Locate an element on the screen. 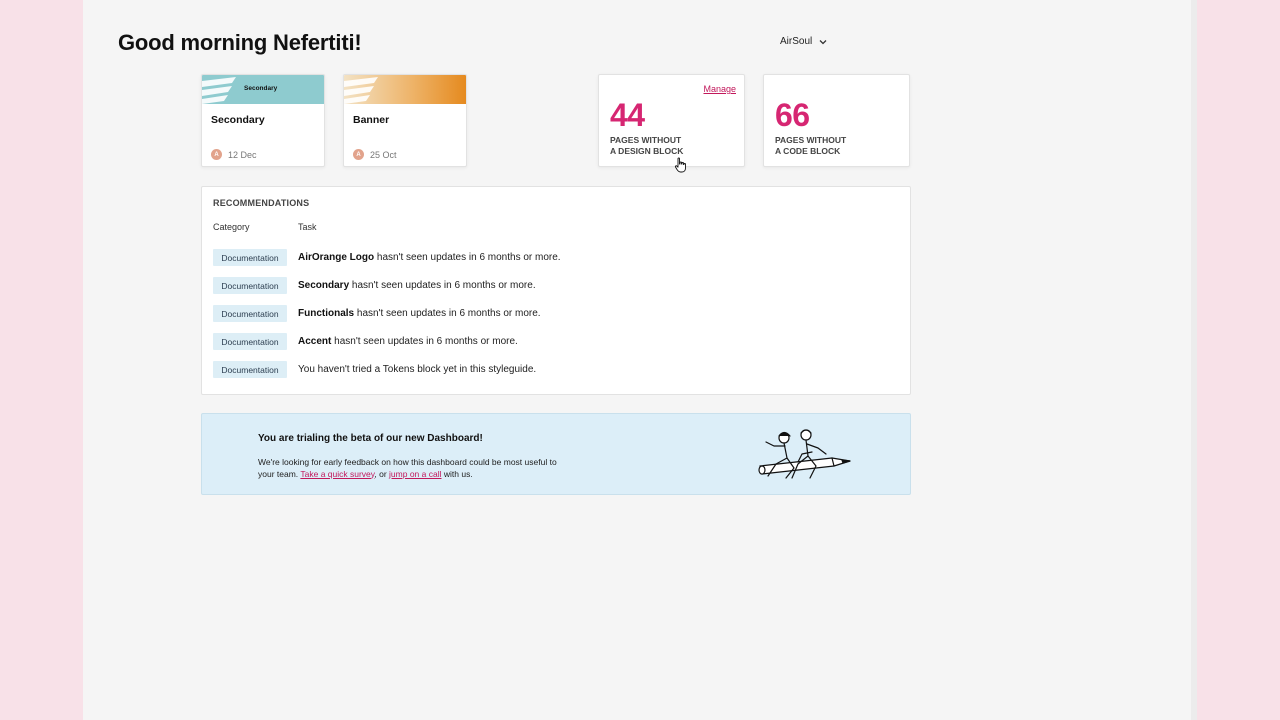  task-subject: AirOrange Logo is located at coordinates (336, 257).